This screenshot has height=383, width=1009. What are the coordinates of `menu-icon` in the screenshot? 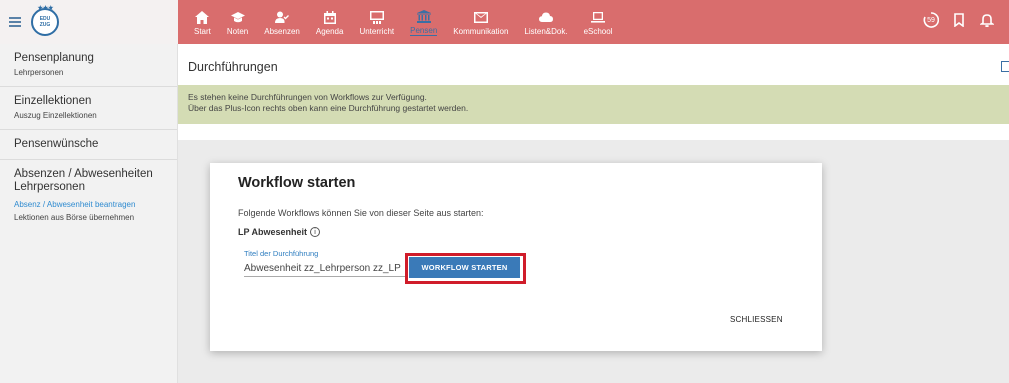 It's located at (15, 22).